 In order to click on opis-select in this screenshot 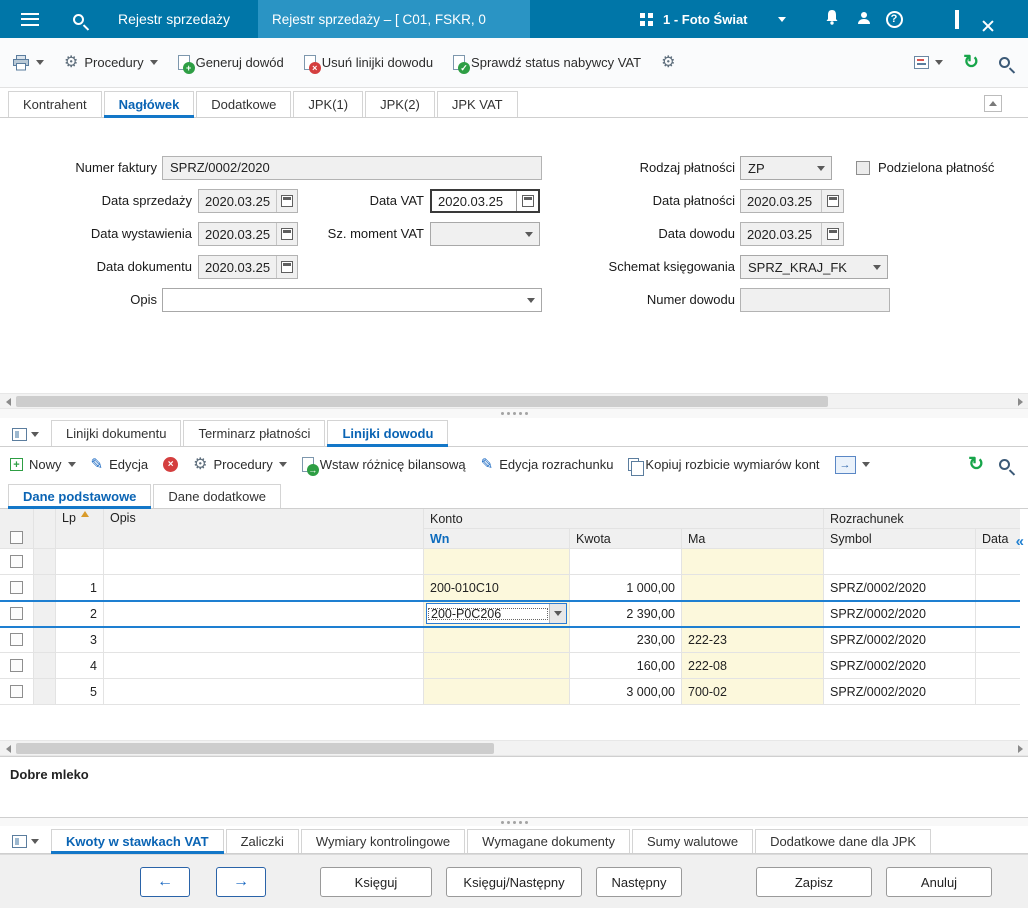, I will do `click(352, 300)`.